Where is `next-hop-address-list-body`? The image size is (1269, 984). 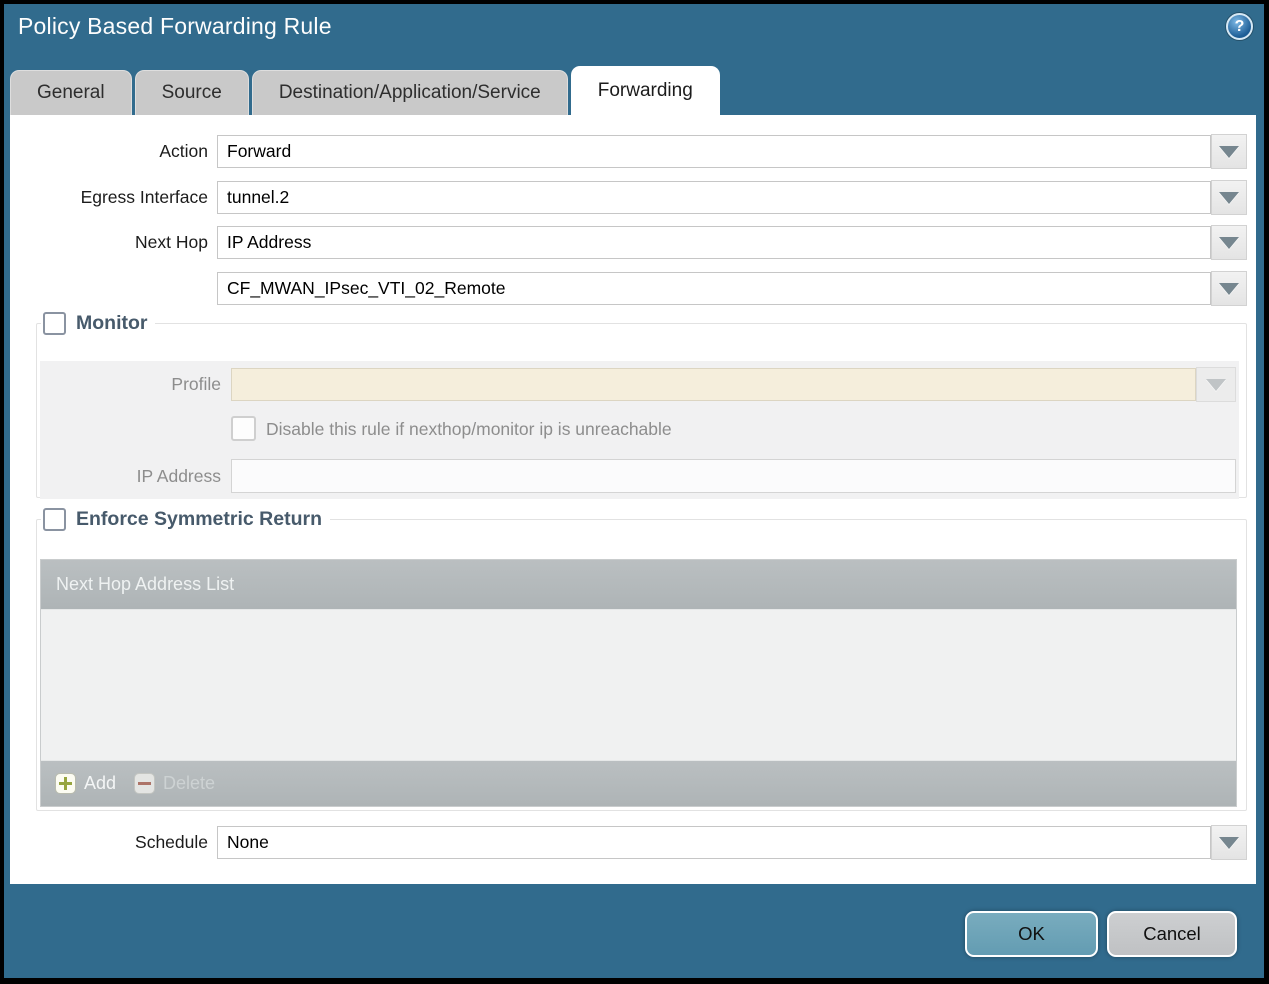 next-hop-address-list-body is located at coordinates (638, 685).